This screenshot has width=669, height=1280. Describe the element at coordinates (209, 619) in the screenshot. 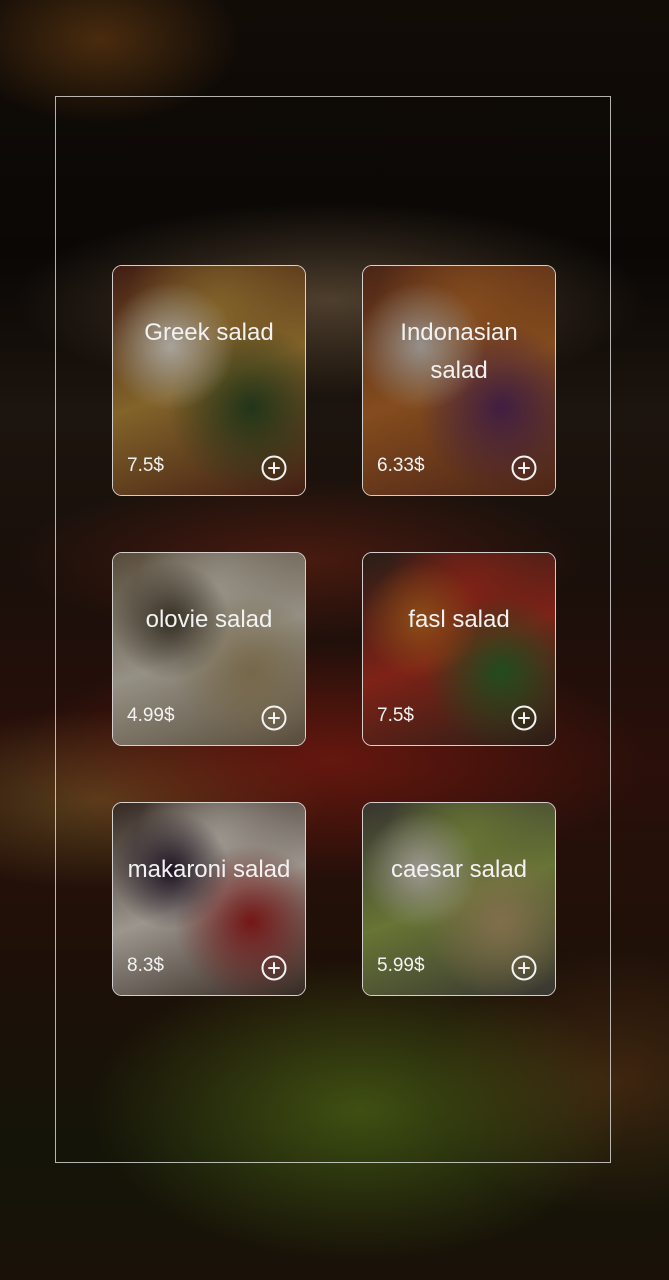

I see `salad-name: olovie salad` at that location.